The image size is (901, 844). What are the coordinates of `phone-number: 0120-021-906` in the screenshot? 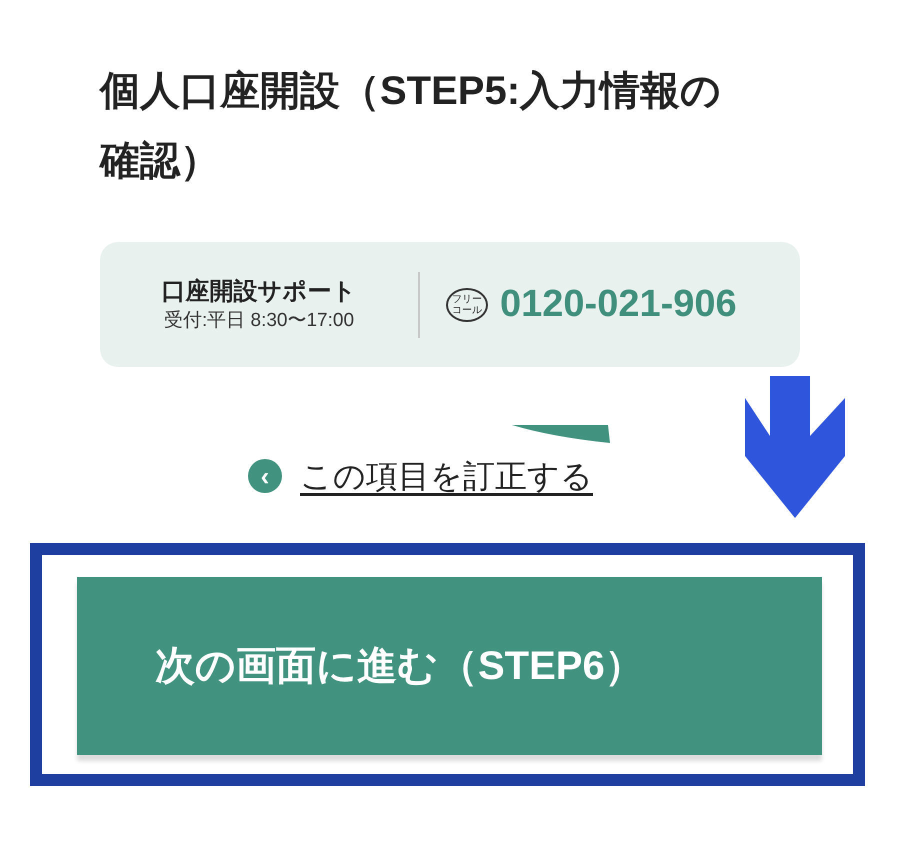 It's located at (618, 304).